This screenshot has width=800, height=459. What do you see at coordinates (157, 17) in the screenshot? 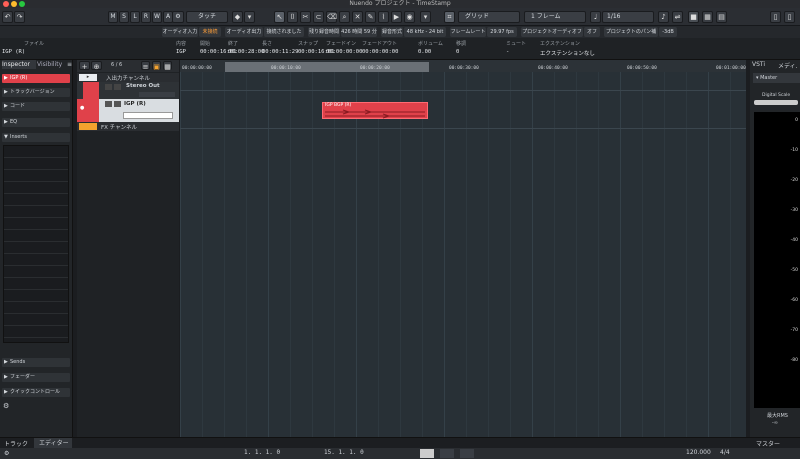
I see `mode-button-w: W` at bounding box center [157, 17].